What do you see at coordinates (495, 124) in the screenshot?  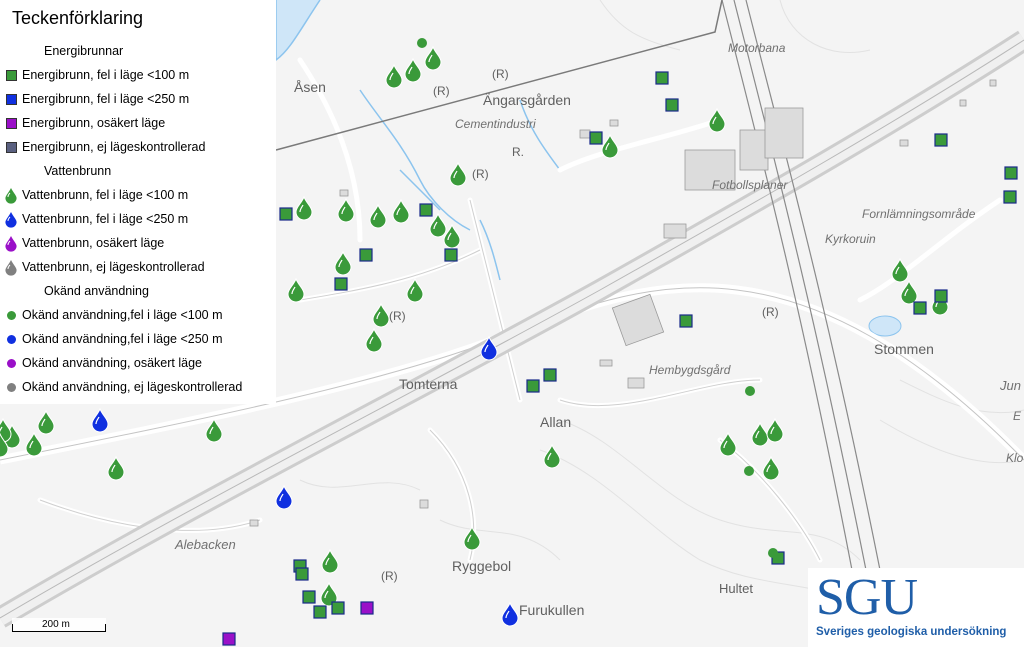 I see `label-cementindustri: Cementindustri` at bounding box center [495, 124].